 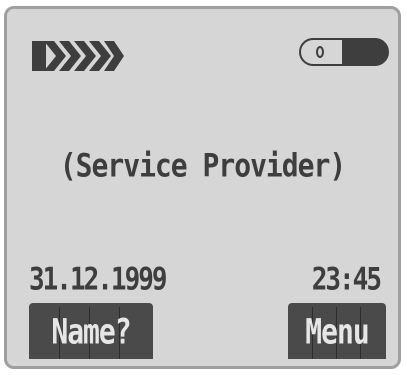 I want to click on time-display: 23:45, so click(x=346, y=280).